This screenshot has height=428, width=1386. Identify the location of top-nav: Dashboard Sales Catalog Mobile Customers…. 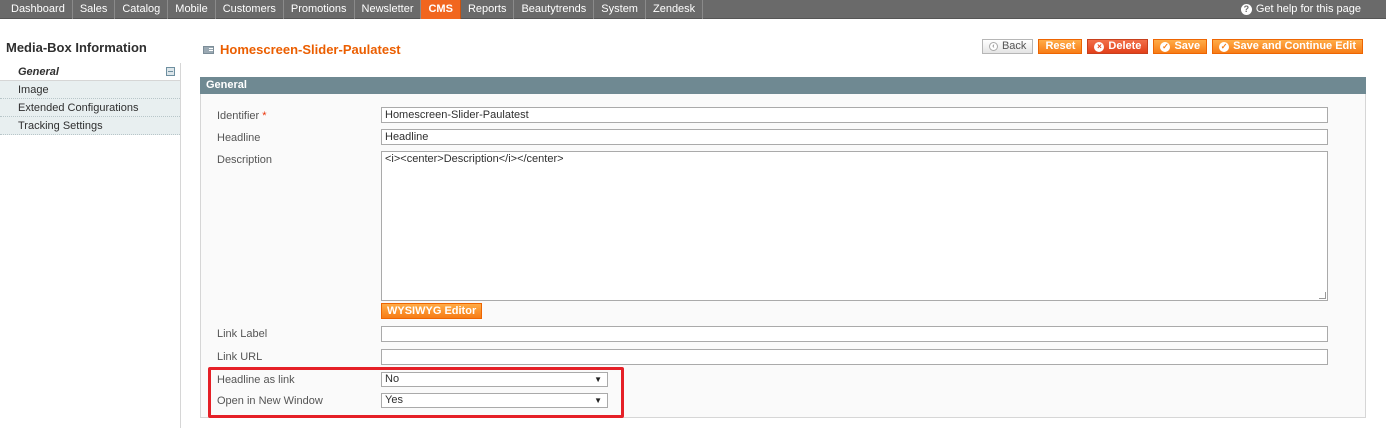
(693, 9).